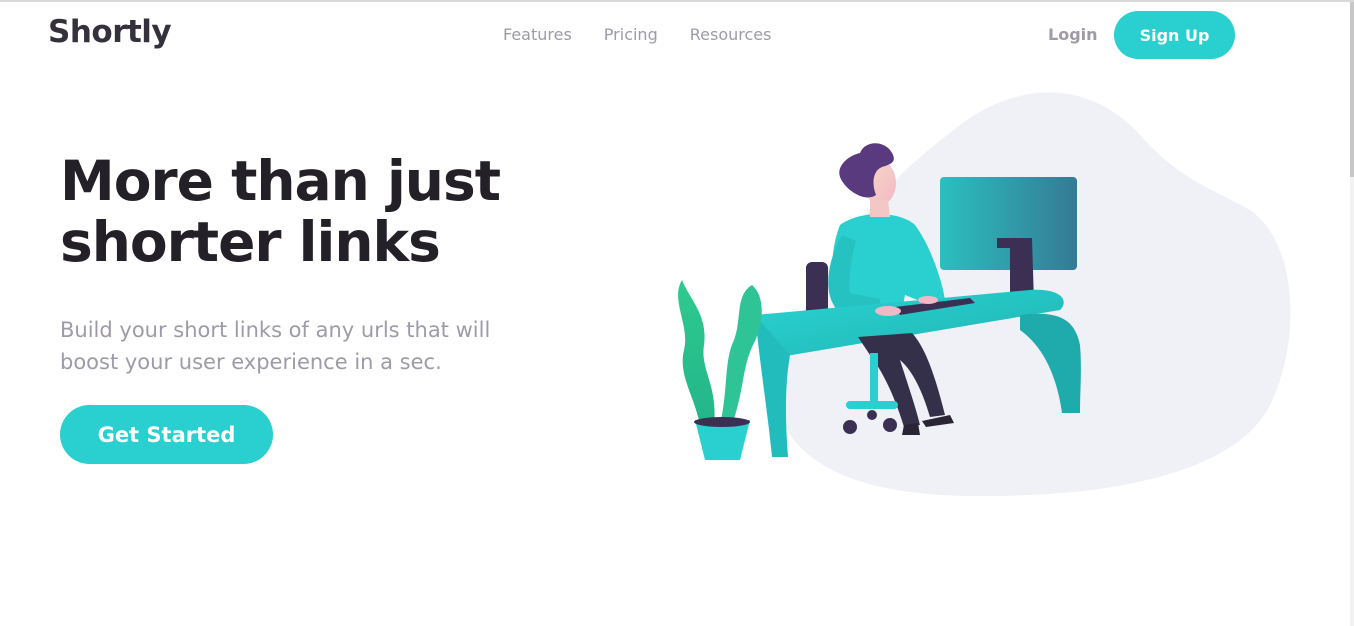 The height and width of the screenshot is (626, 1354). I want to click on monitor, so click(1008, 223).